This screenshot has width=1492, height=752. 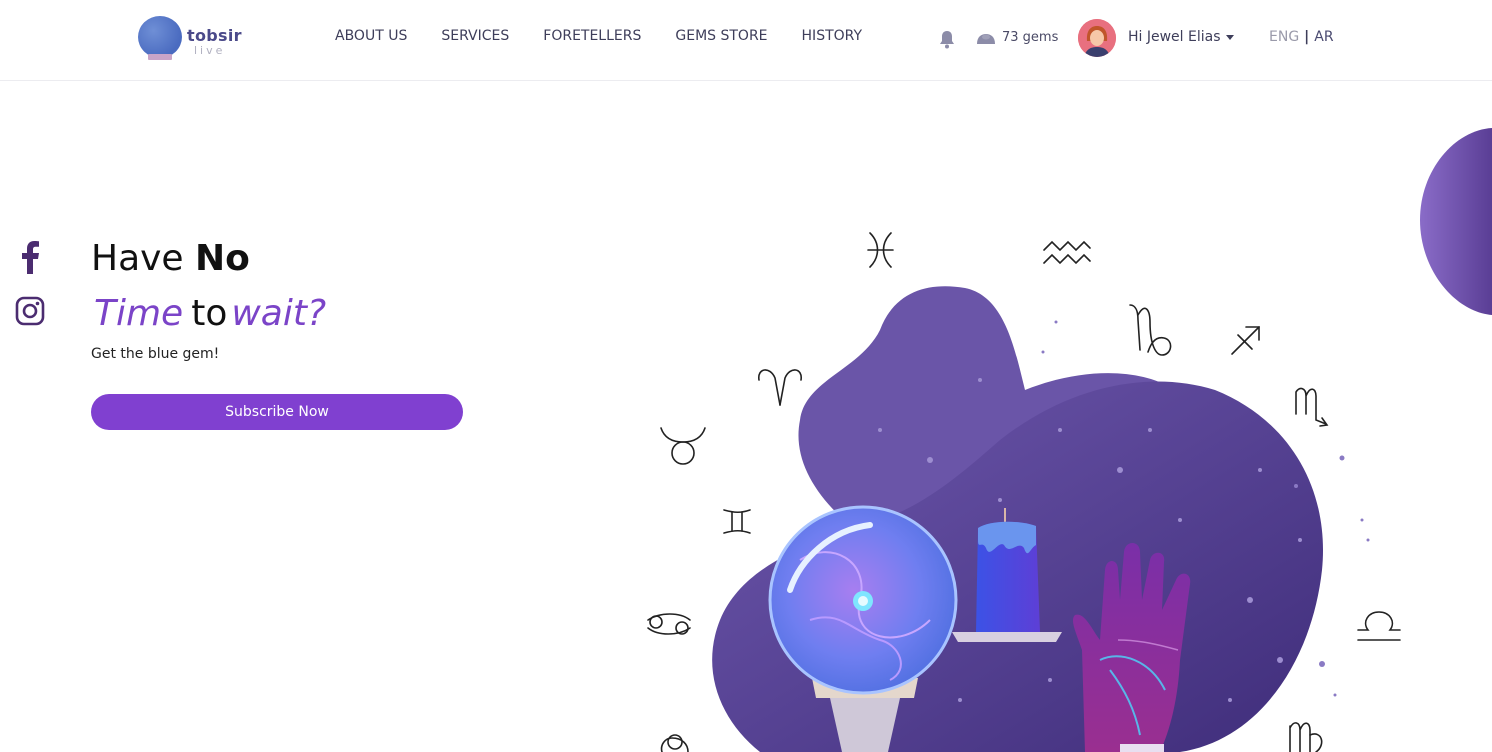 I want to click on capricorn-icon, so click(x=1150, y=330).